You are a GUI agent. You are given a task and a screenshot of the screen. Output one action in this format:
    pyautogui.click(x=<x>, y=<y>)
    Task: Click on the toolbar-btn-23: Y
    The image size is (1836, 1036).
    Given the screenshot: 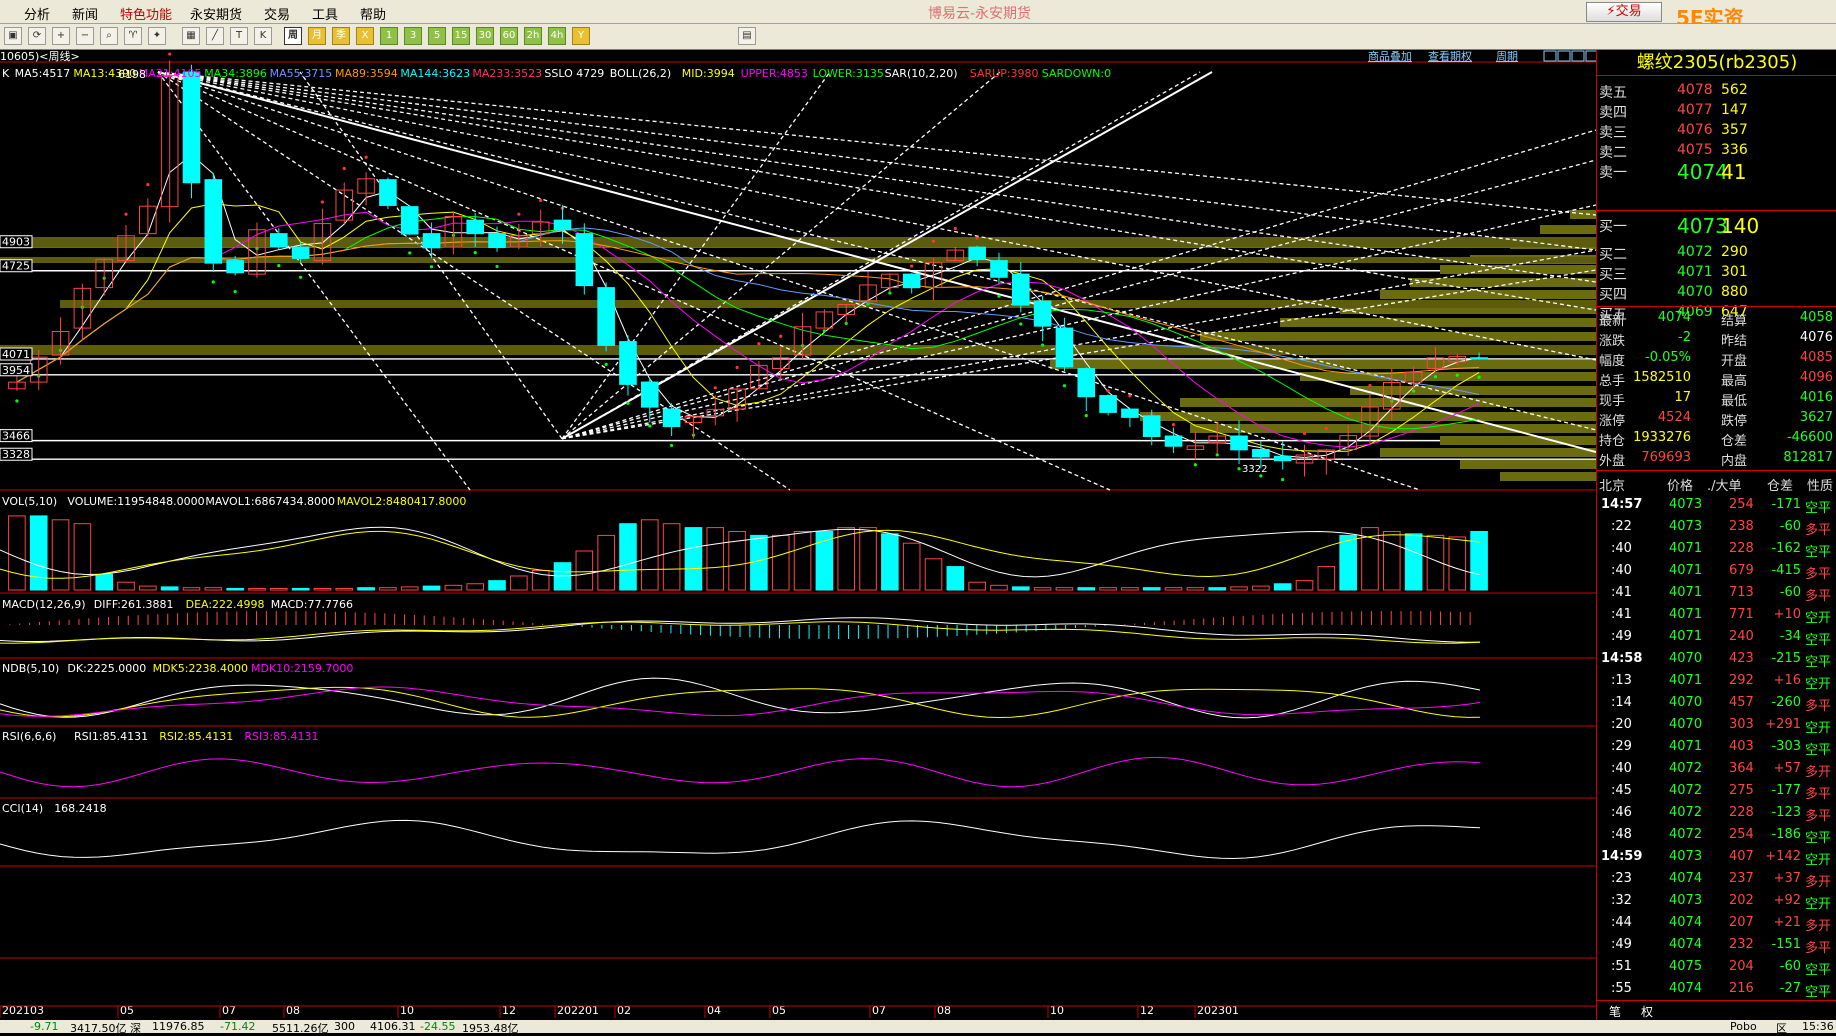 What is the action you would take?
    pyautogui.click(x=581, y=36)
    